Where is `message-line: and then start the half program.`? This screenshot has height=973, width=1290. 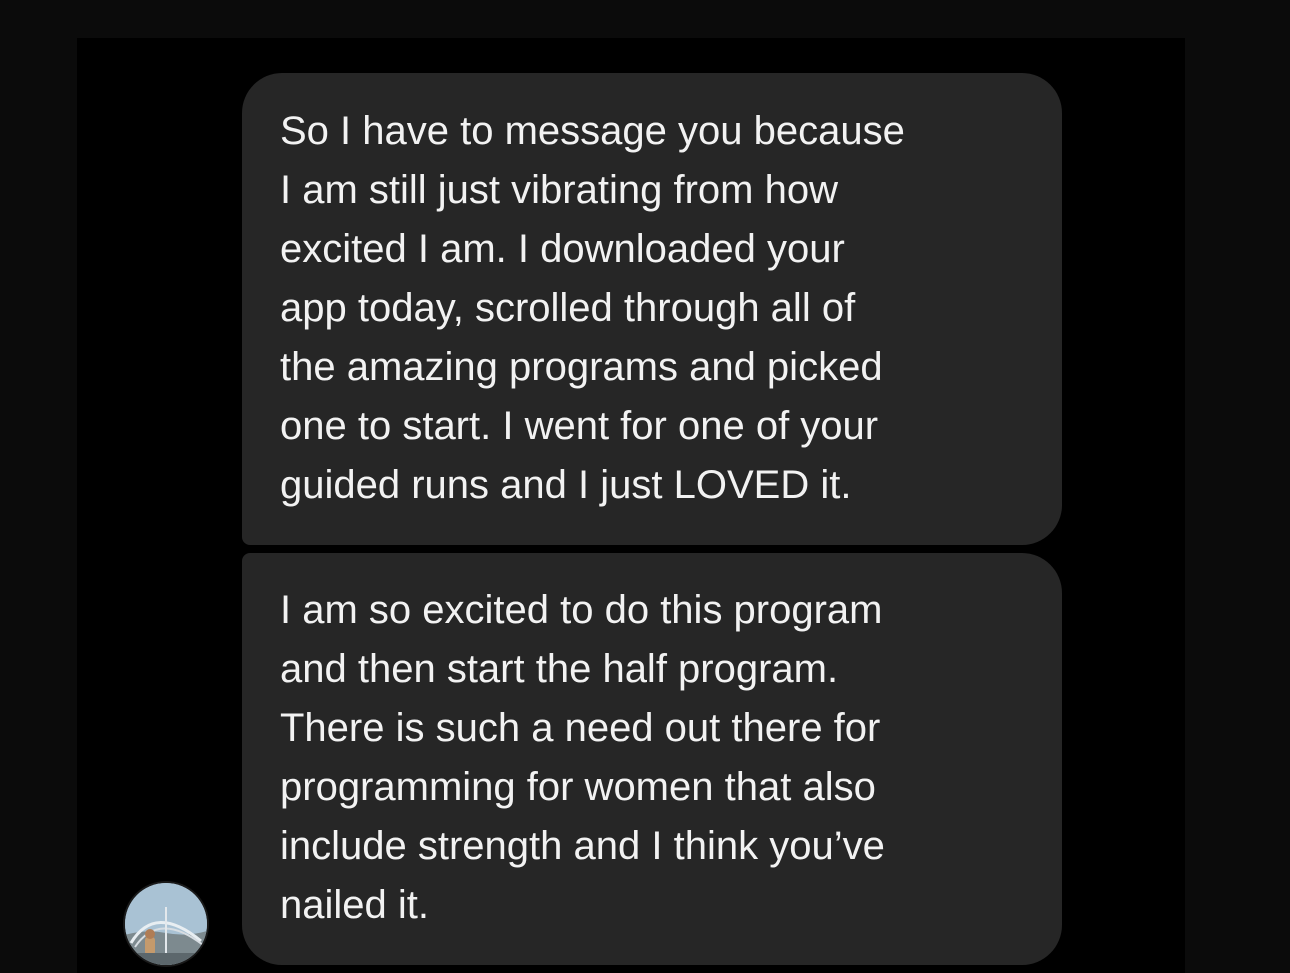 message-line: and then start the half program. is located at coordinates (559, 669).